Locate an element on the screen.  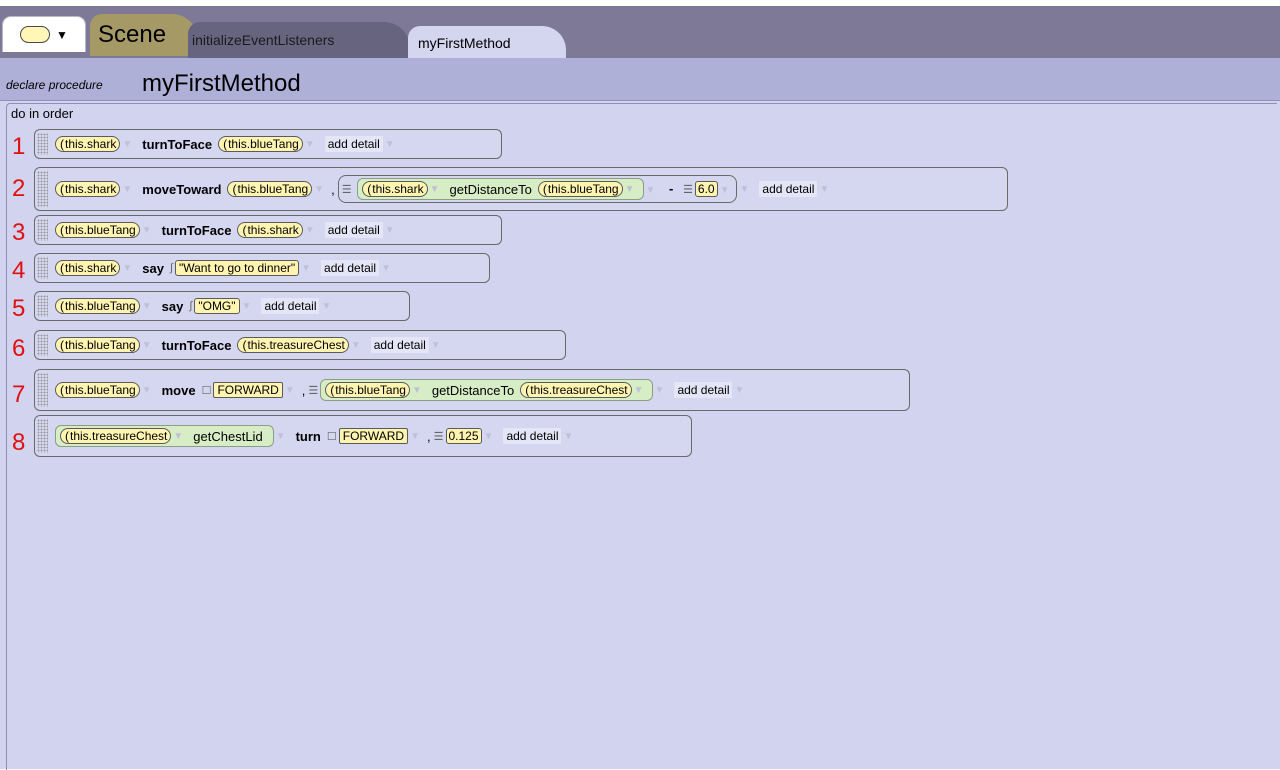
statement-number: 5 is located at coordinates (19, 308).